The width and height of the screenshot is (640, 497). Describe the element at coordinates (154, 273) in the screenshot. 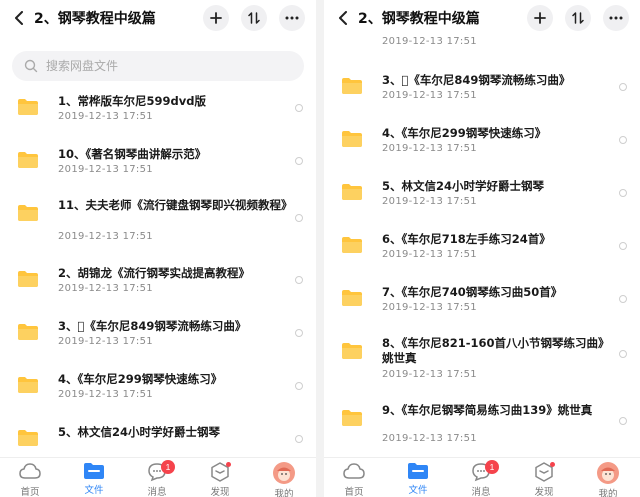

I see `file-name: 2、胡锦龙《流行钢琴实战提高教程》` at that location.